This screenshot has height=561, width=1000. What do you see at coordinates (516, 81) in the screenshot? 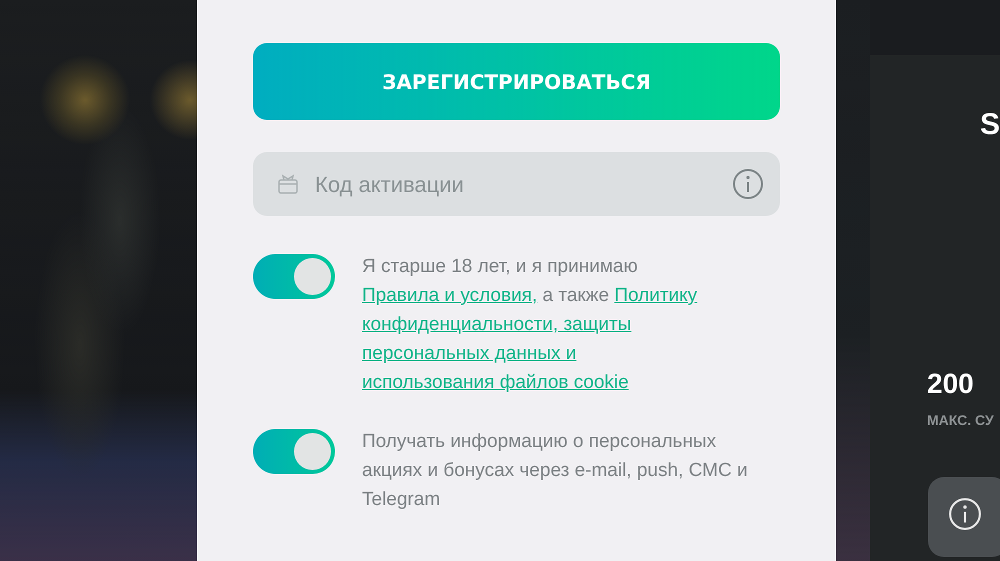
I see `register-button: ЗАРЕГИСТРИРОВАТЬСЯ` at bounding box center [516, 81].